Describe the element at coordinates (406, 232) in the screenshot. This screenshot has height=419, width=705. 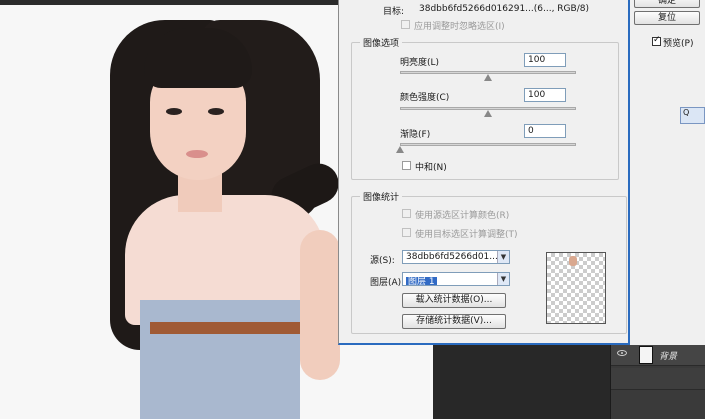
I see `use-target-selection-checkbox` at that location.